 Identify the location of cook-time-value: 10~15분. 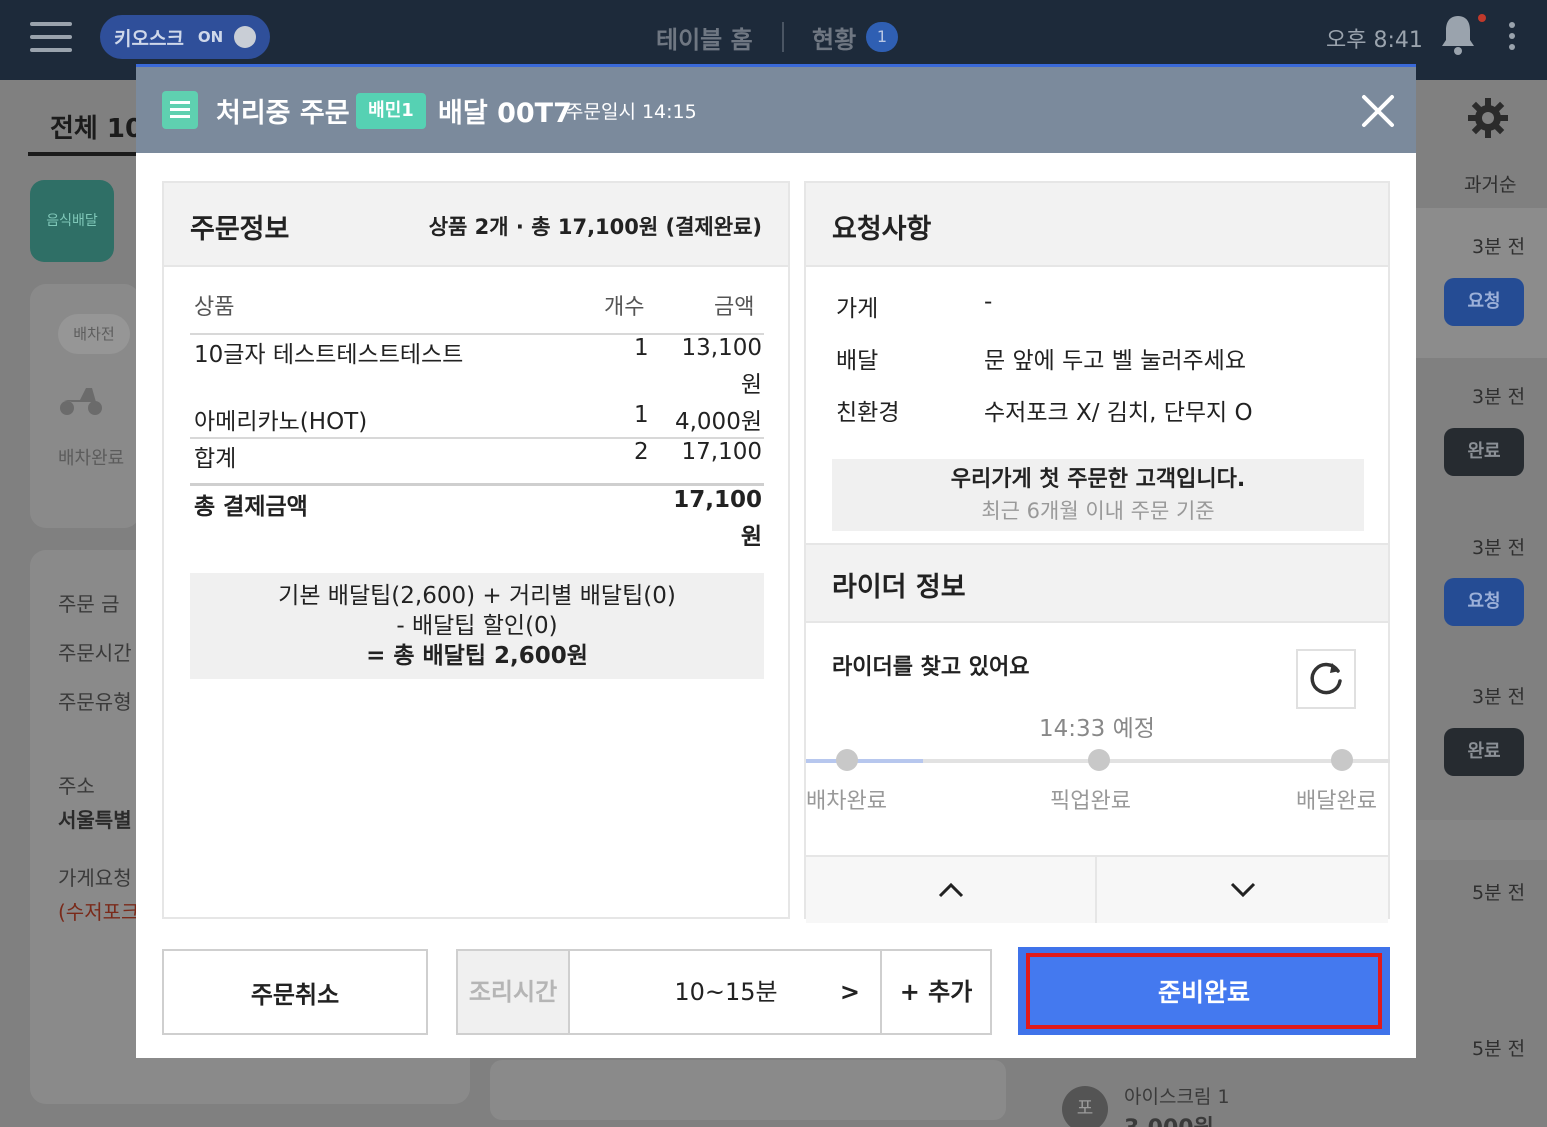
(726, 992).